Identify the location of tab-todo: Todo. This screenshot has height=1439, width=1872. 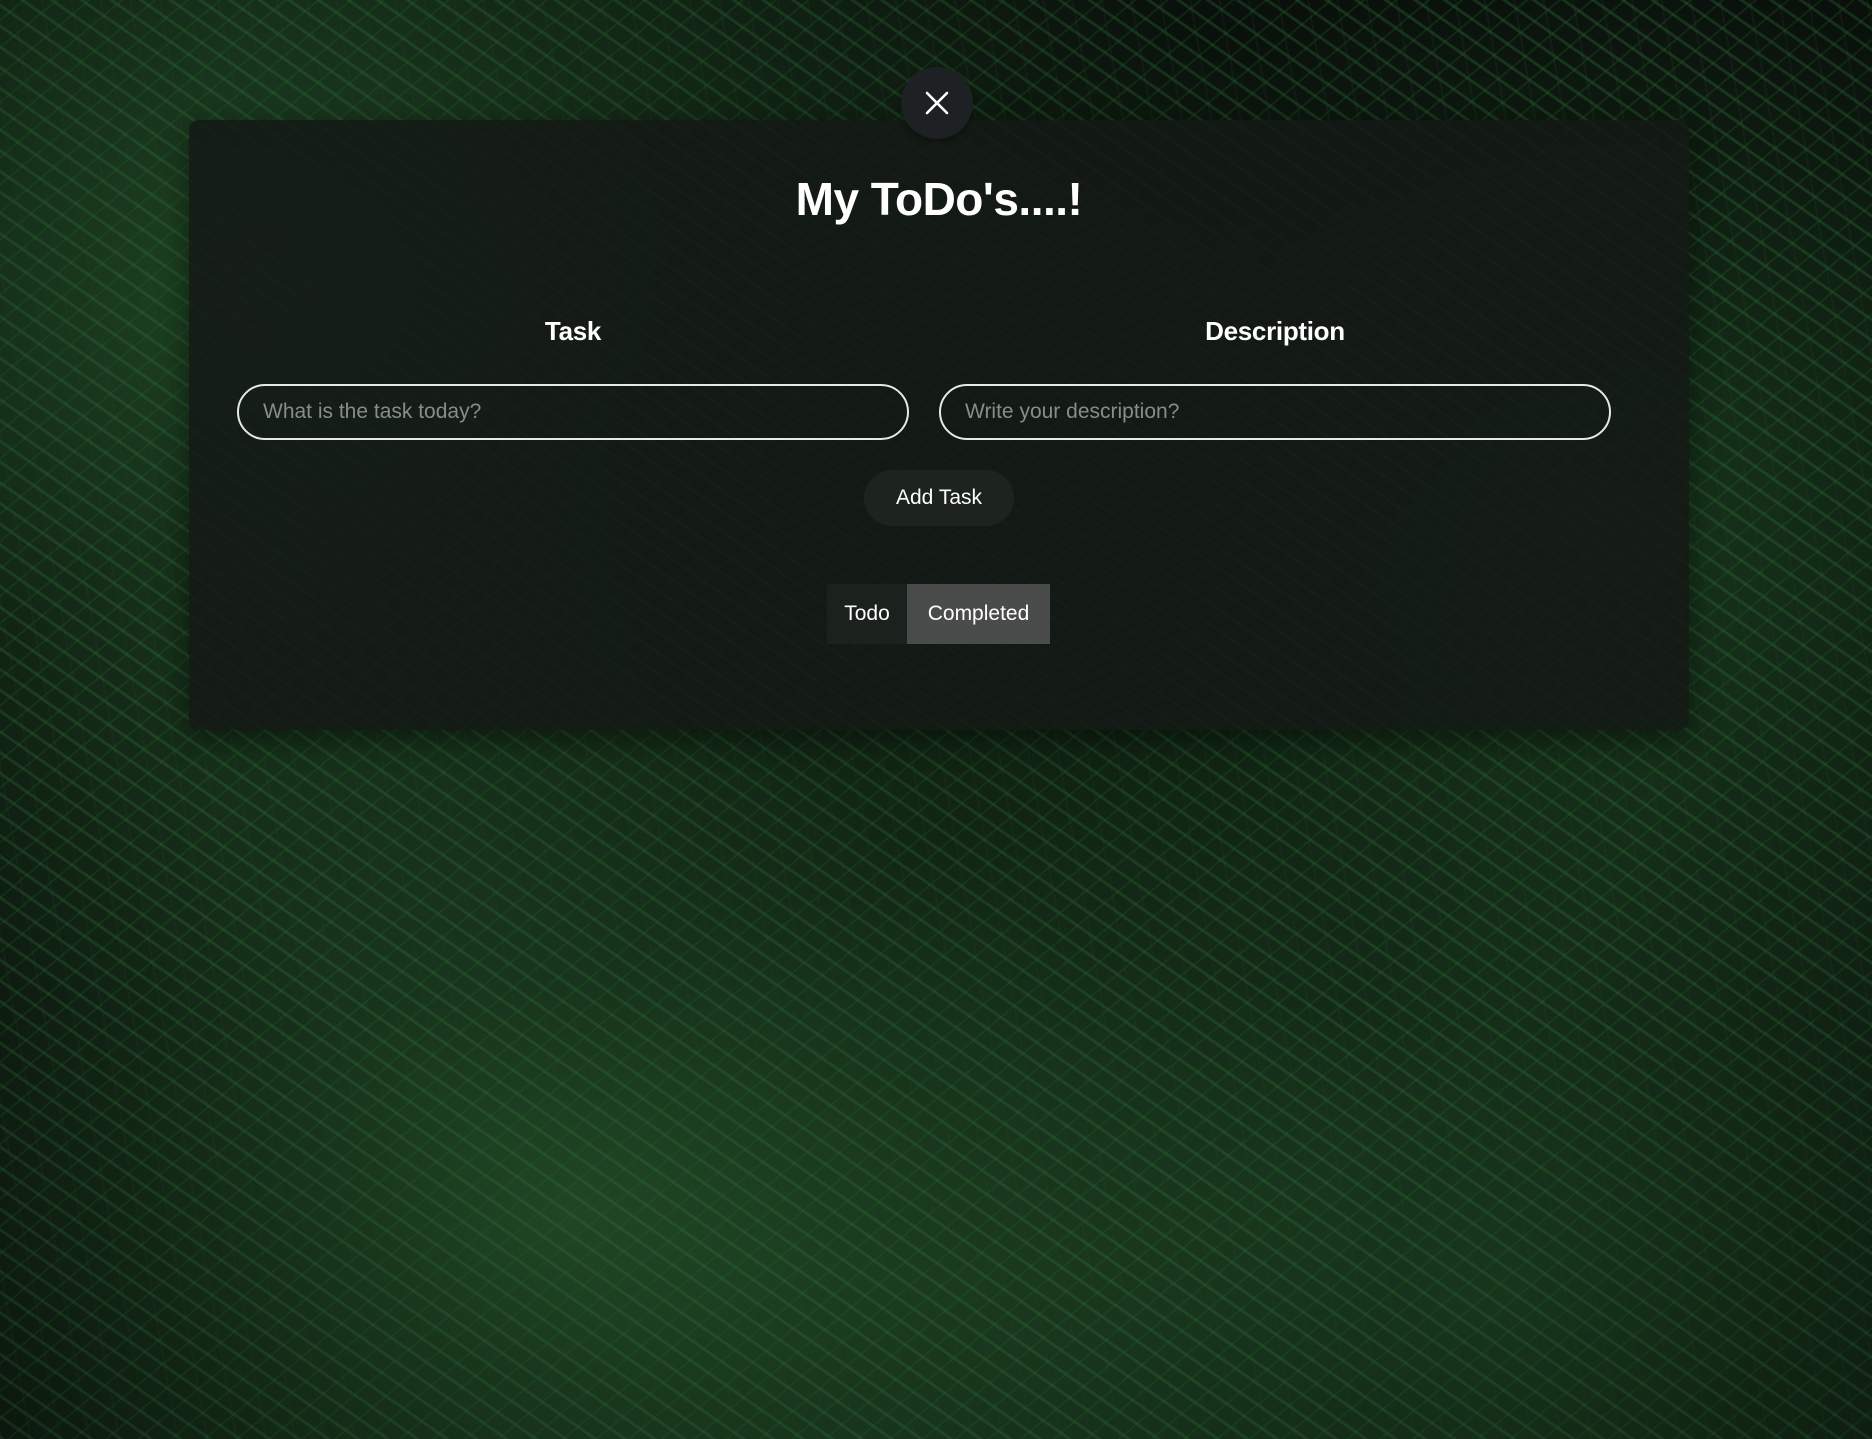
(867, 614).